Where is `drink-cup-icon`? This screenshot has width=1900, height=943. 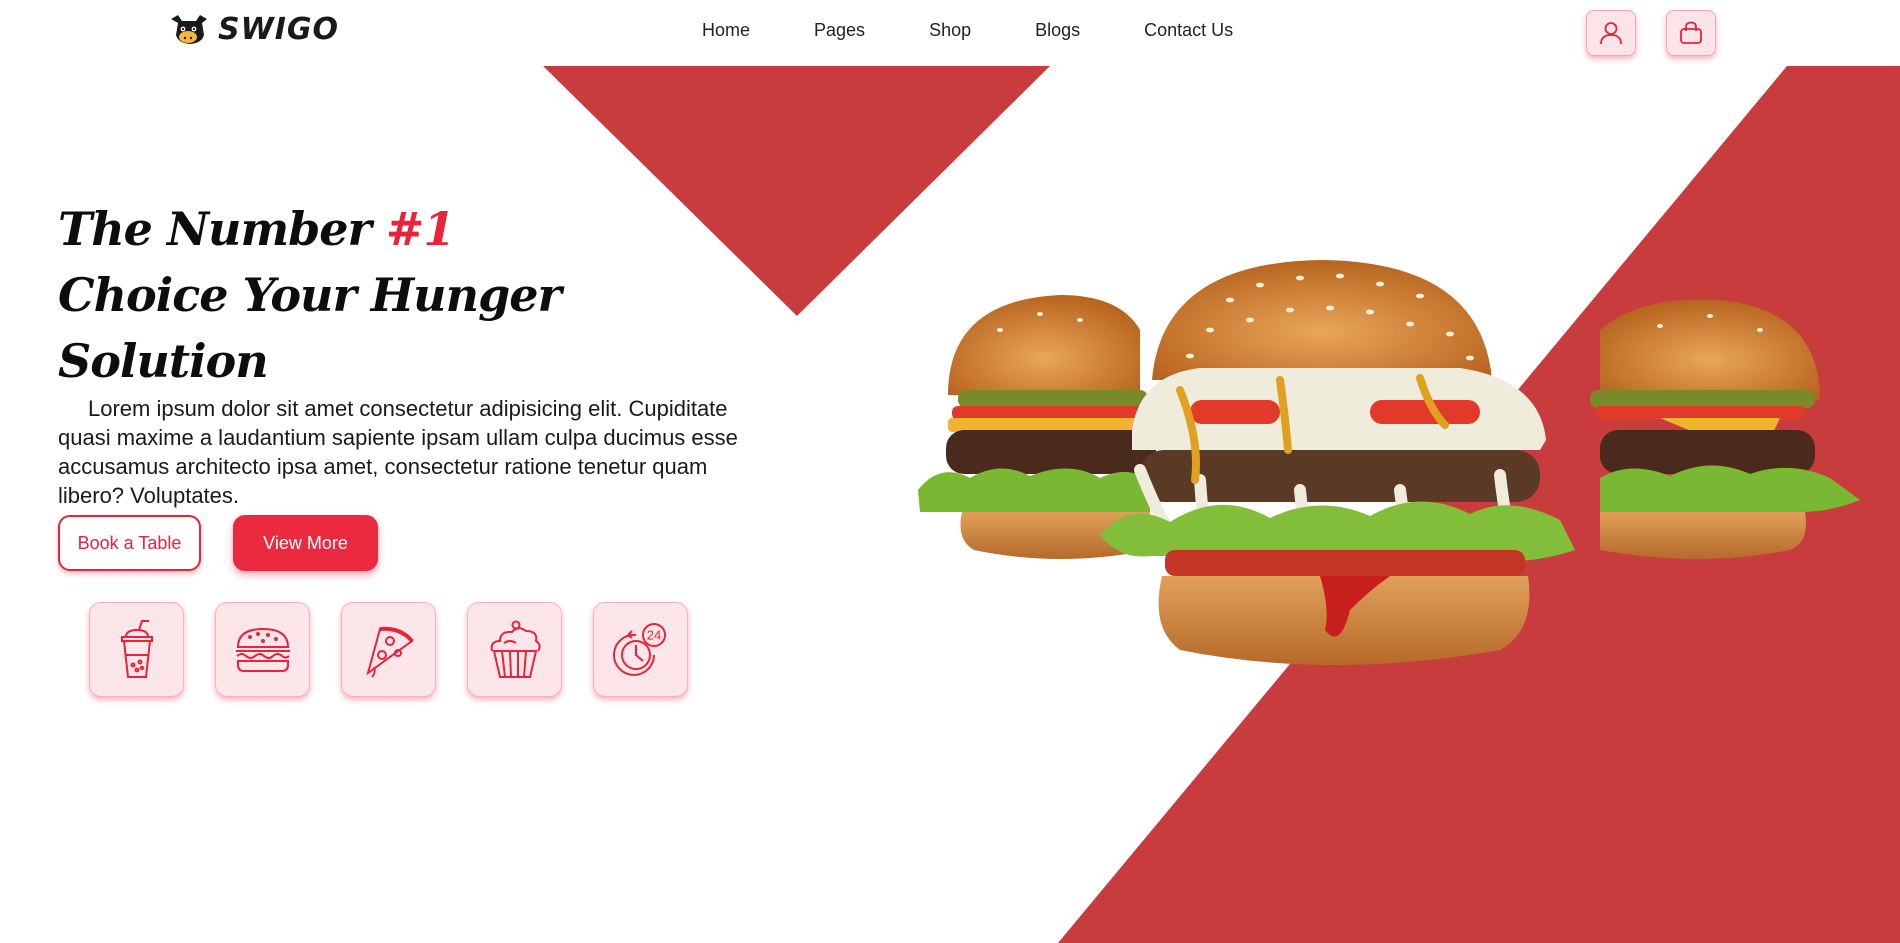 drink-cup-icon is located at coordinates (136, 648).